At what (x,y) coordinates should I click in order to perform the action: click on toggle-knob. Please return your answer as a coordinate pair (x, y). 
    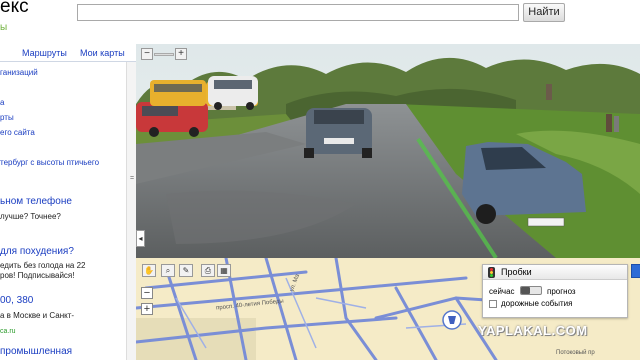
    Looking at the image, I should click on (525, 290).